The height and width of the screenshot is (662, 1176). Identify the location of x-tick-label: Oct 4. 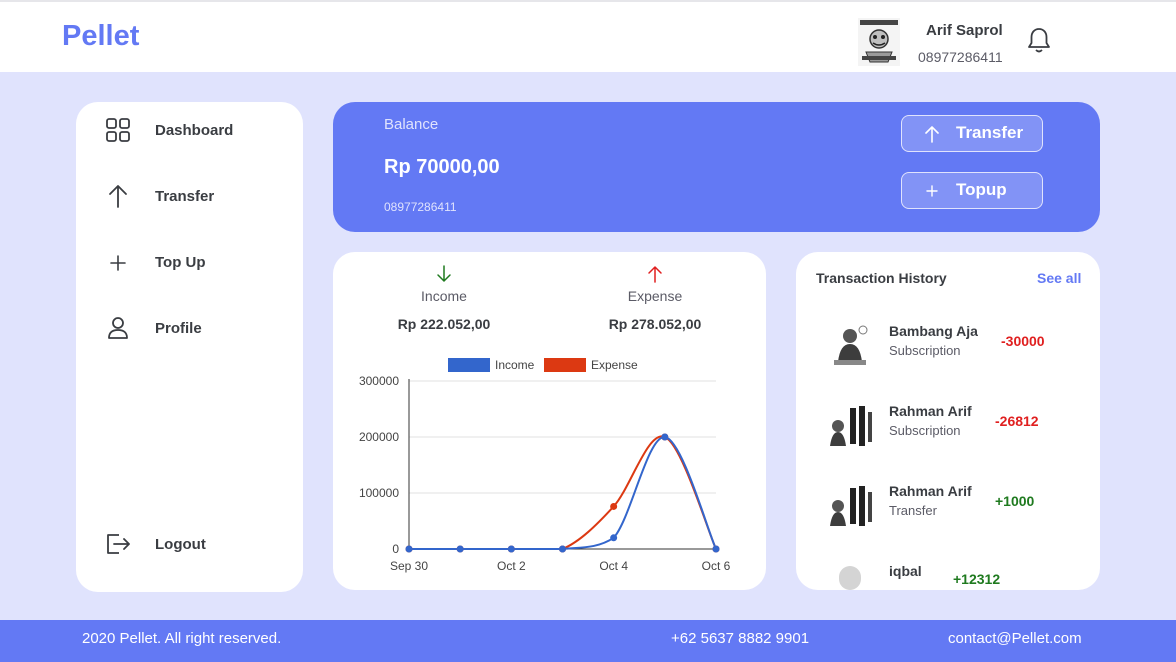
(613, 566).